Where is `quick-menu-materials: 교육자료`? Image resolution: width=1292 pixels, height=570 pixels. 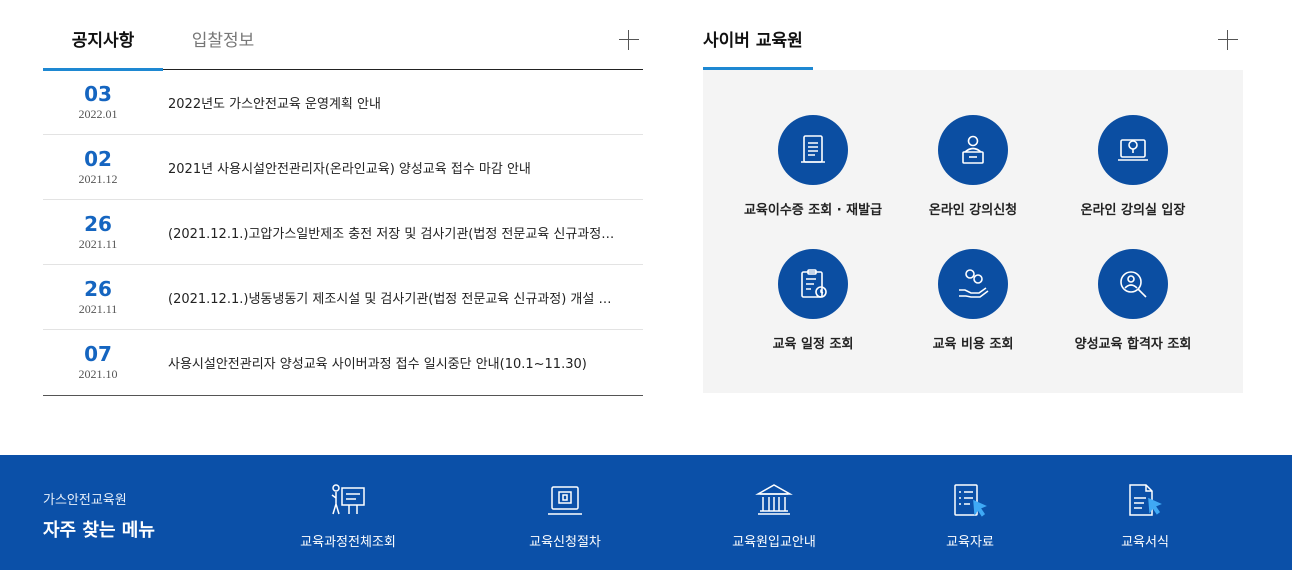
quick-menu-materials: 교육자료 is located at coordinates (970, 515).